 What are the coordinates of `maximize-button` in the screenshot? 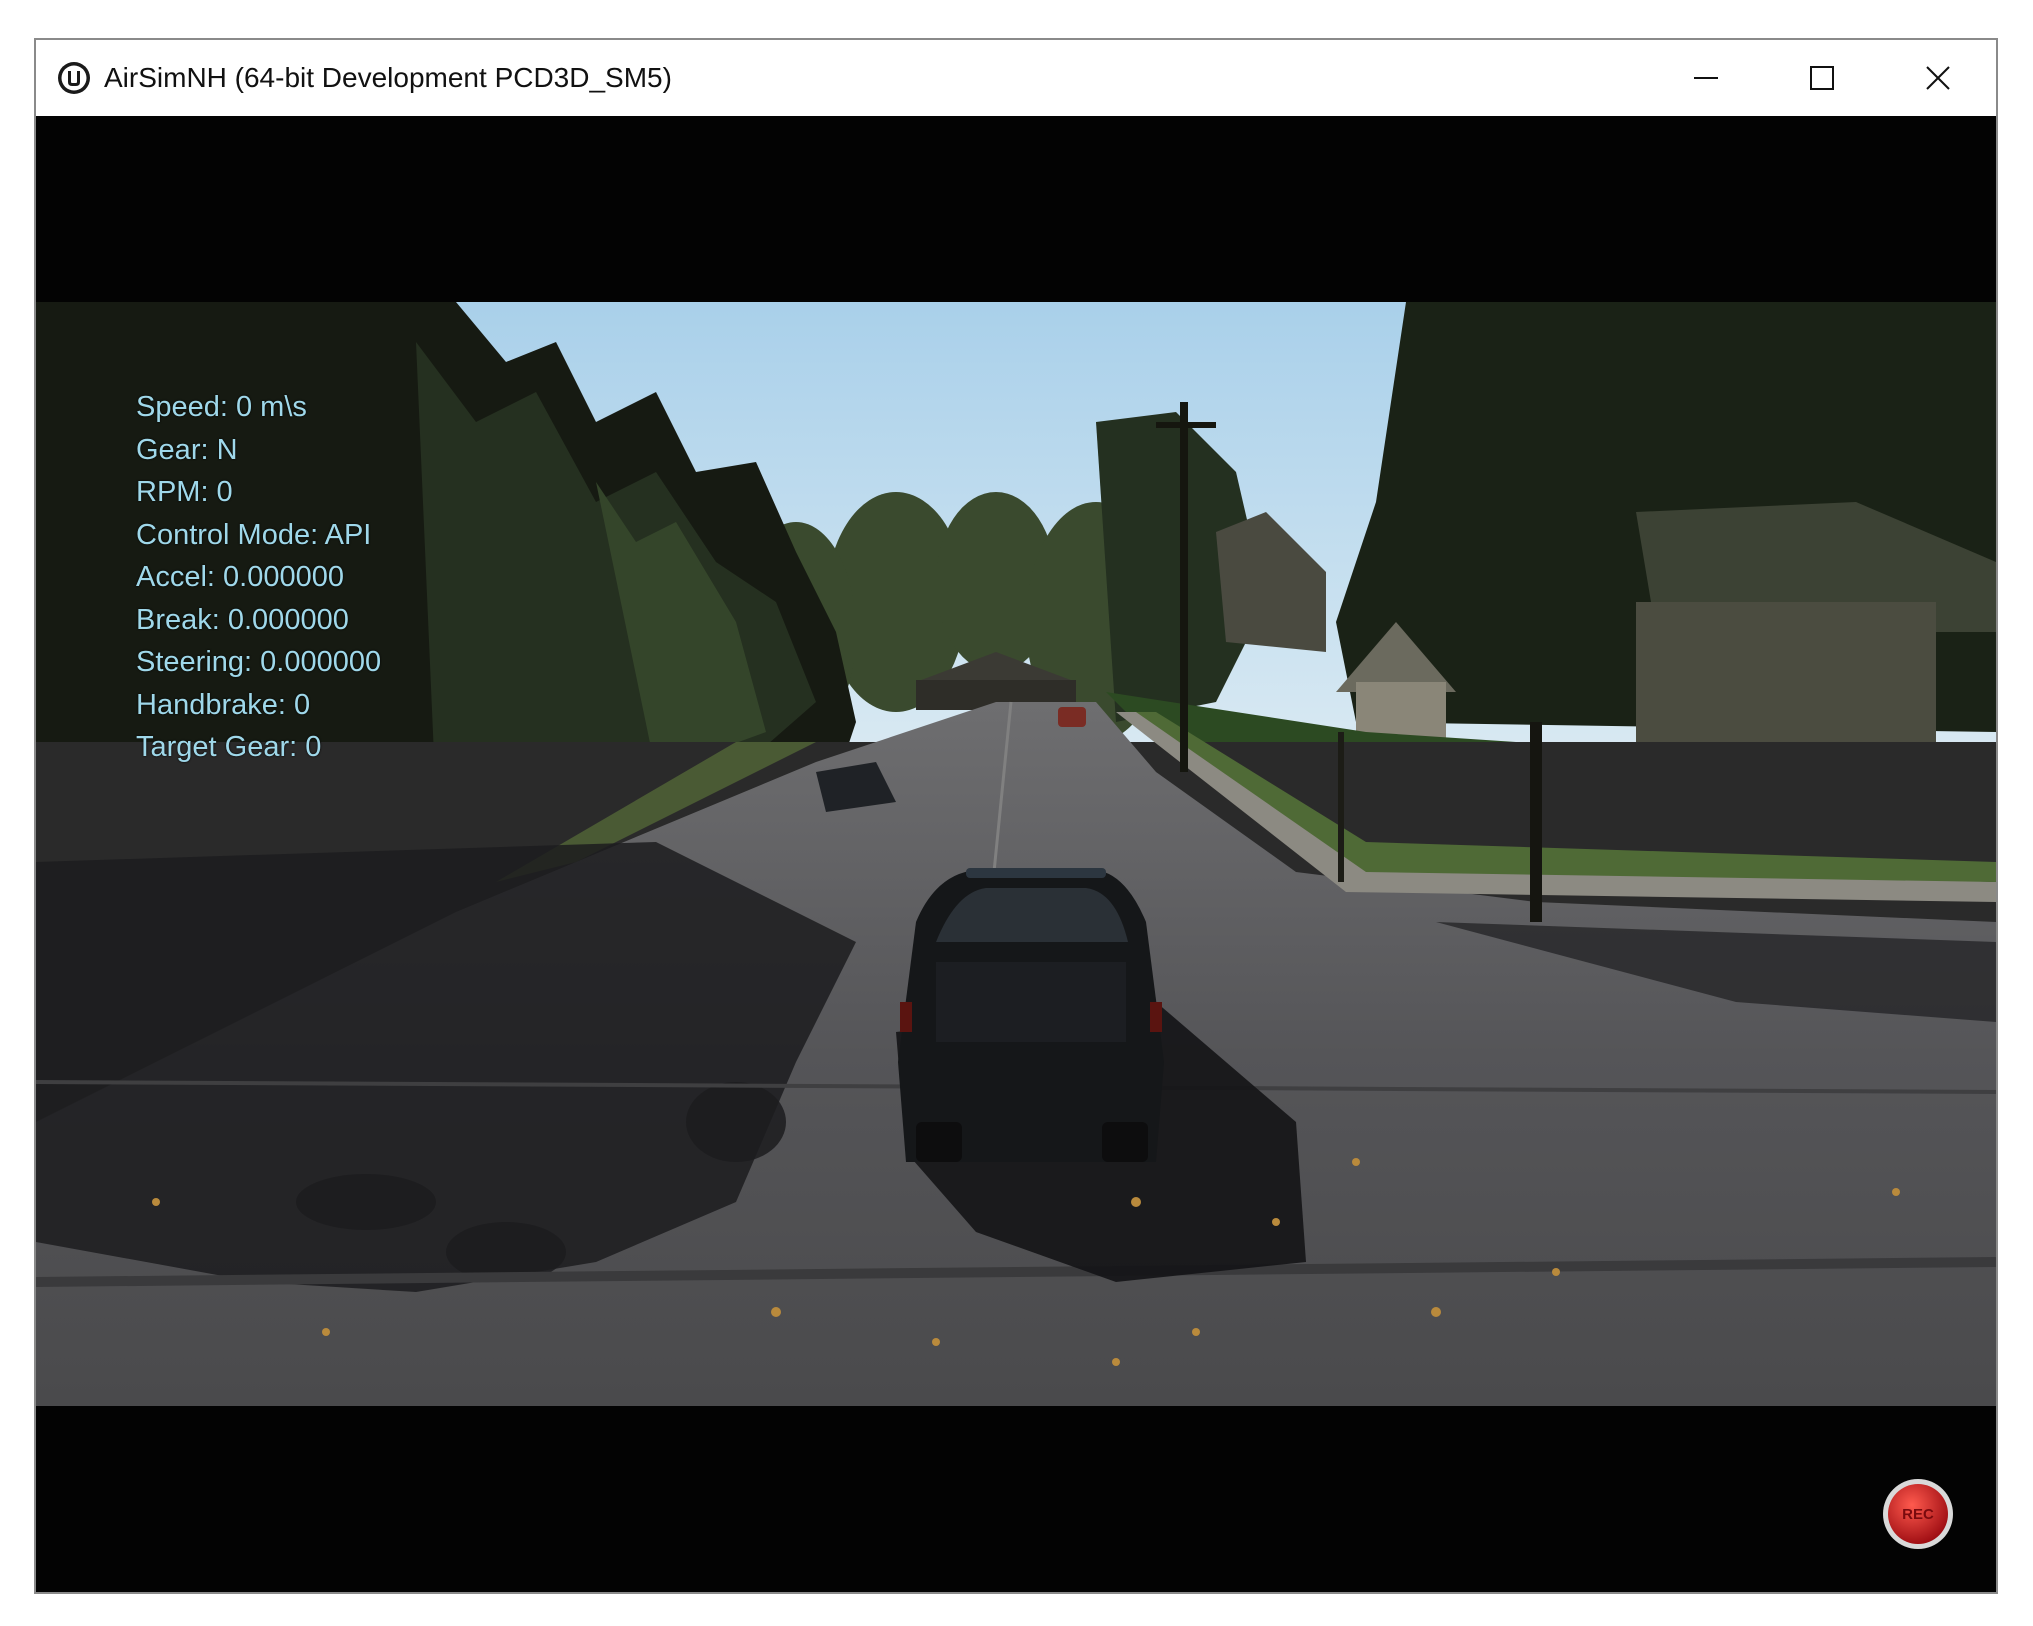 It's located at (1822, 78).